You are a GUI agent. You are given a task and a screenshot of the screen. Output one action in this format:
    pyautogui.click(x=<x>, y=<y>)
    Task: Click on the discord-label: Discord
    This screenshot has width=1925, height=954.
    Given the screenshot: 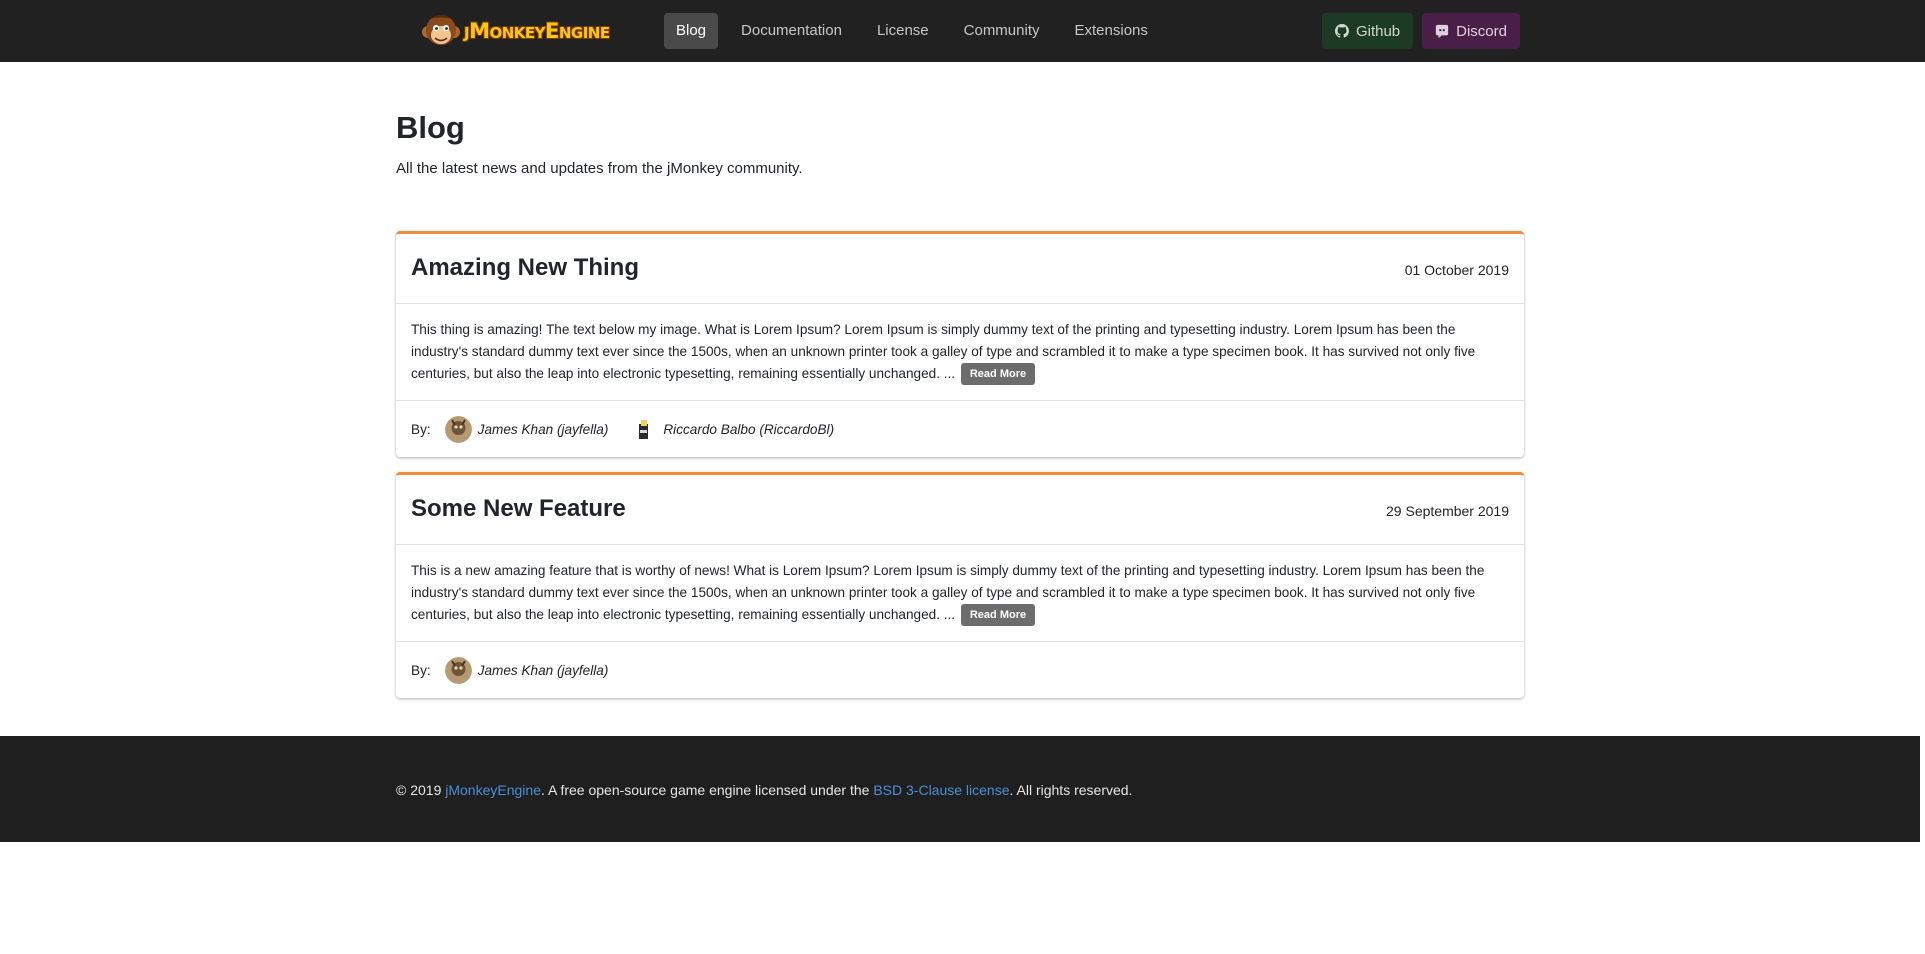 What is the action you would take?
    pyautogui.click(x=1481, y=31)
    